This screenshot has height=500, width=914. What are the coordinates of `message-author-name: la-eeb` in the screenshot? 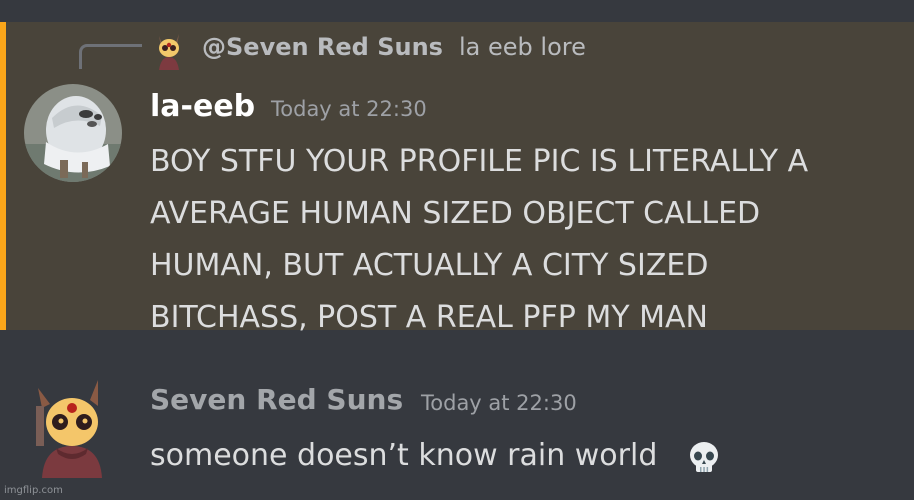 It's located at (202, 106).